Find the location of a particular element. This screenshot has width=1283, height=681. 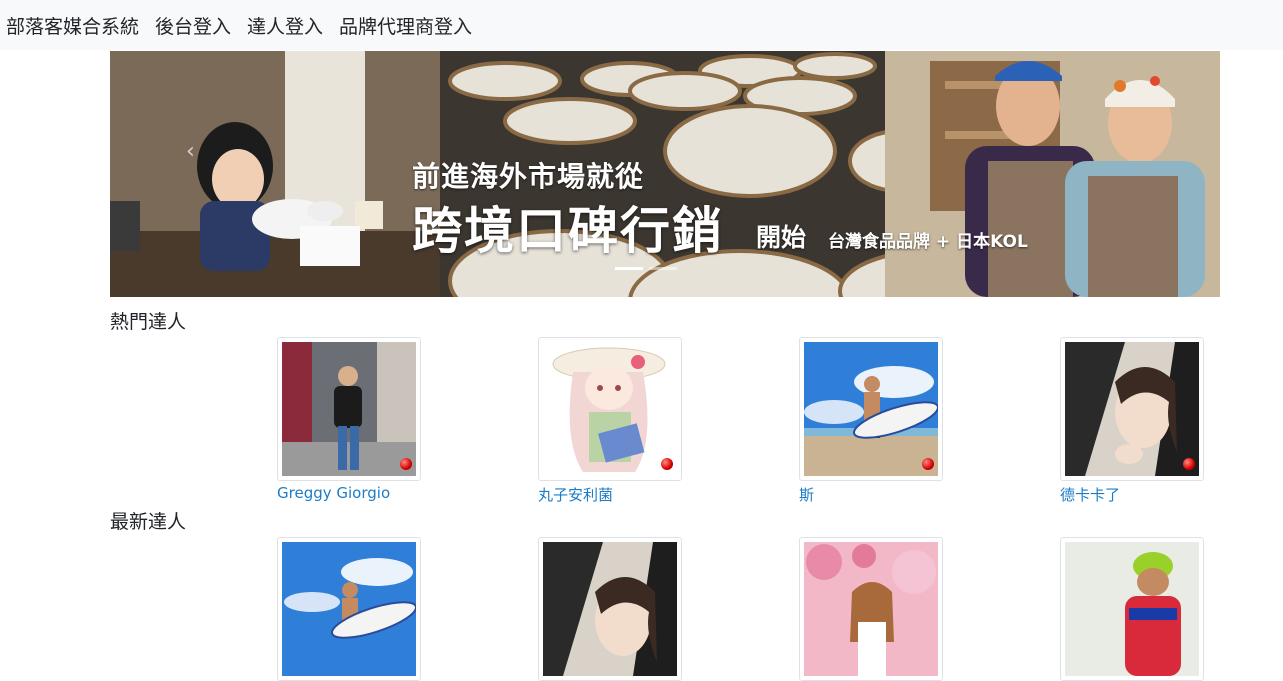

talent-name-link: Greggy Giorgio is located at coordinates (349, 493).